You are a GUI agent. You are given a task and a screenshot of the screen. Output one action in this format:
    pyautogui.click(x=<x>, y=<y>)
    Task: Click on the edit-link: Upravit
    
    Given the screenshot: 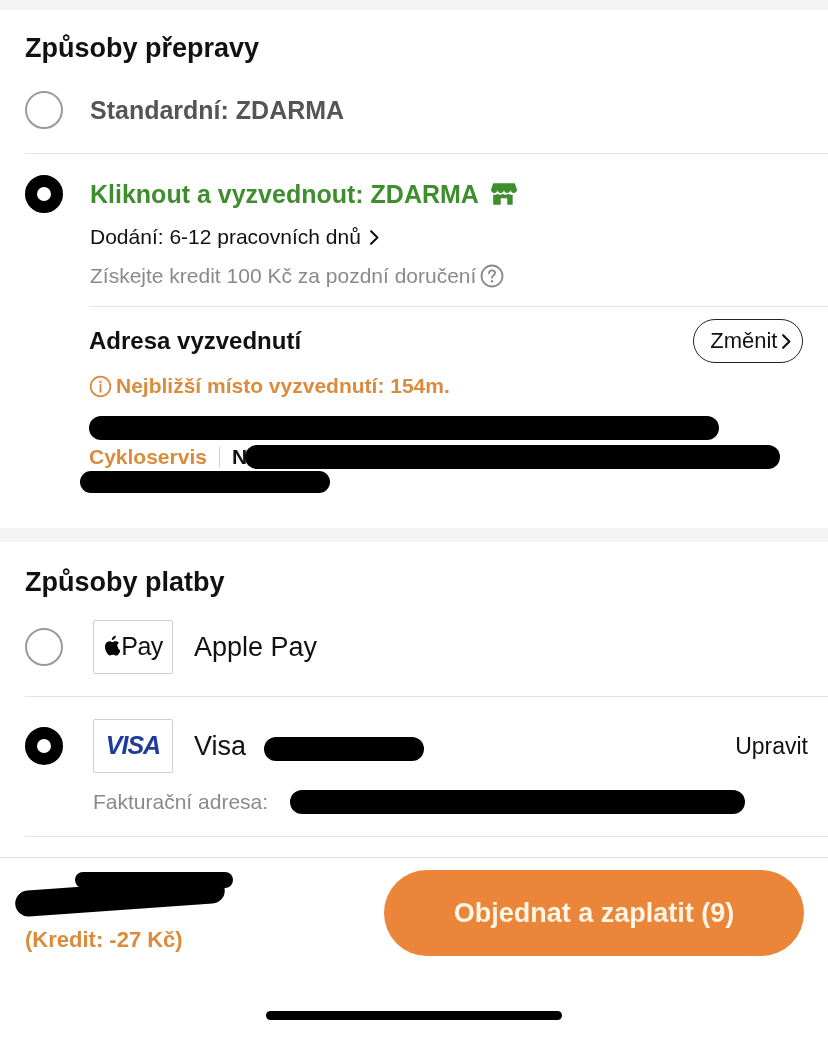 What is the action you would take?
    pyautogui.click(x=771, y=746)
    